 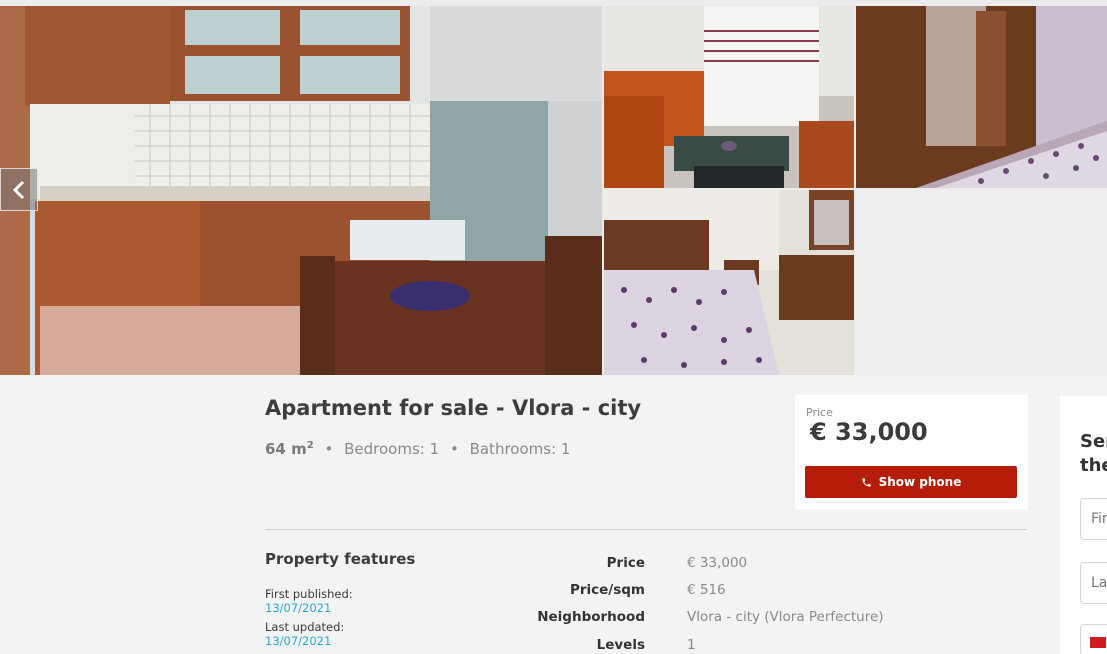 I want to click on first-published-label: First published:, so click(x=309, y=594).